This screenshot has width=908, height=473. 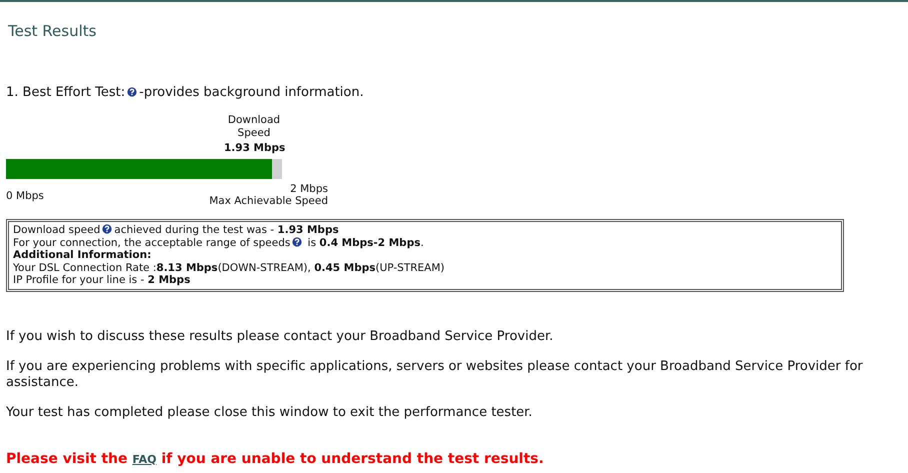 I want to click on info-paragraph: Your test has completed please close this window to exit the performance tester., so click(x=270, y=412).